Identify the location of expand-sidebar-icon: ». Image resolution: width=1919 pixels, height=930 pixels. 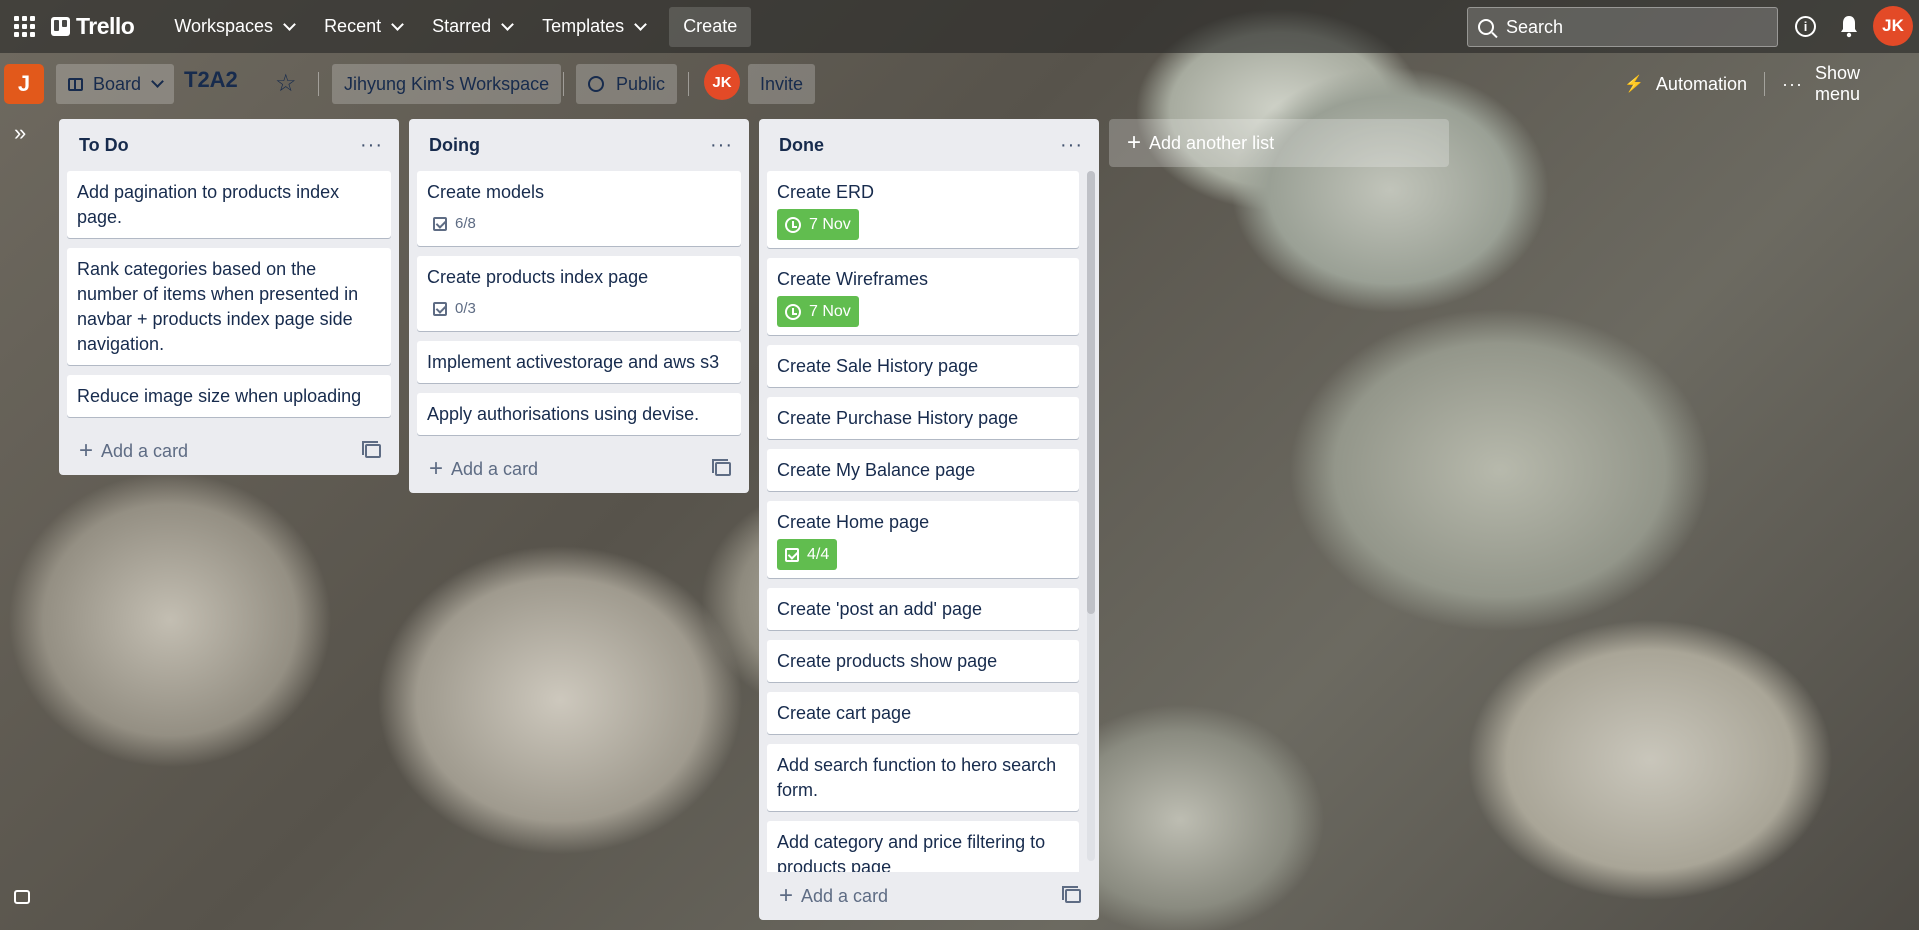
(20, 133).